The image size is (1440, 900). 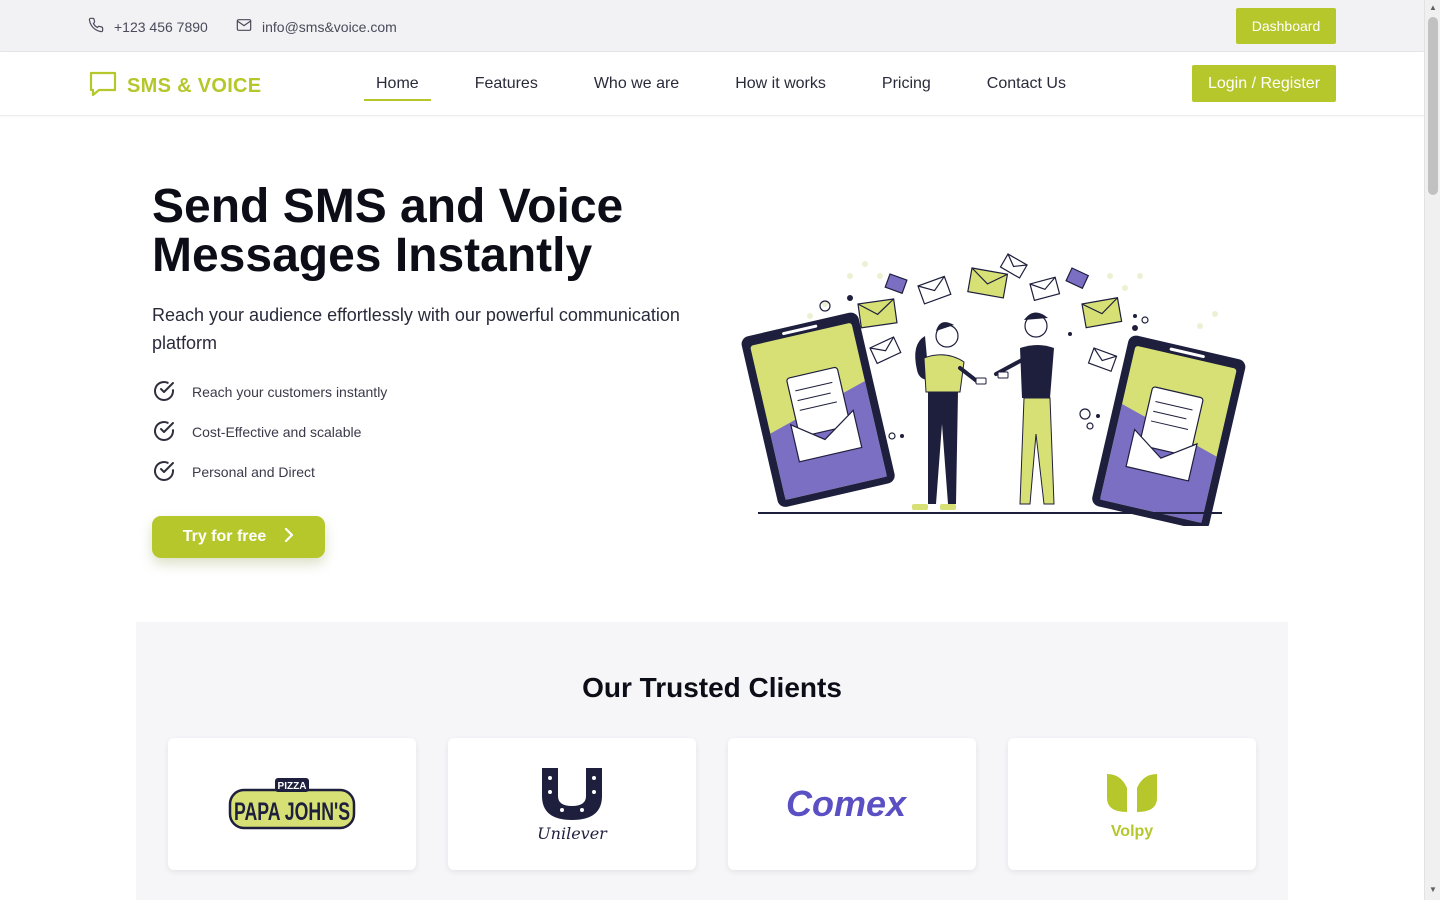 What do you see at coordinates (244, 26) in the screenshot?
I see `mail-icon` at bounding box center [244, 26].